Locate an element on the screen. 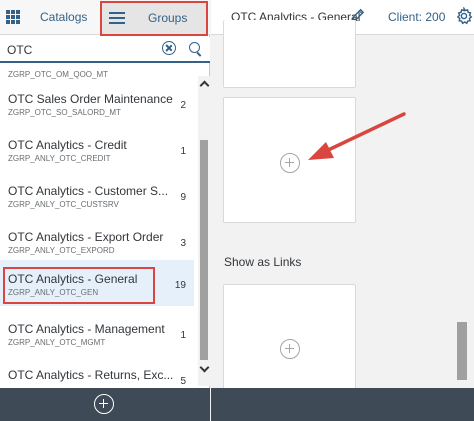  tab-groups: Groups is located at coordinates (154, 18).